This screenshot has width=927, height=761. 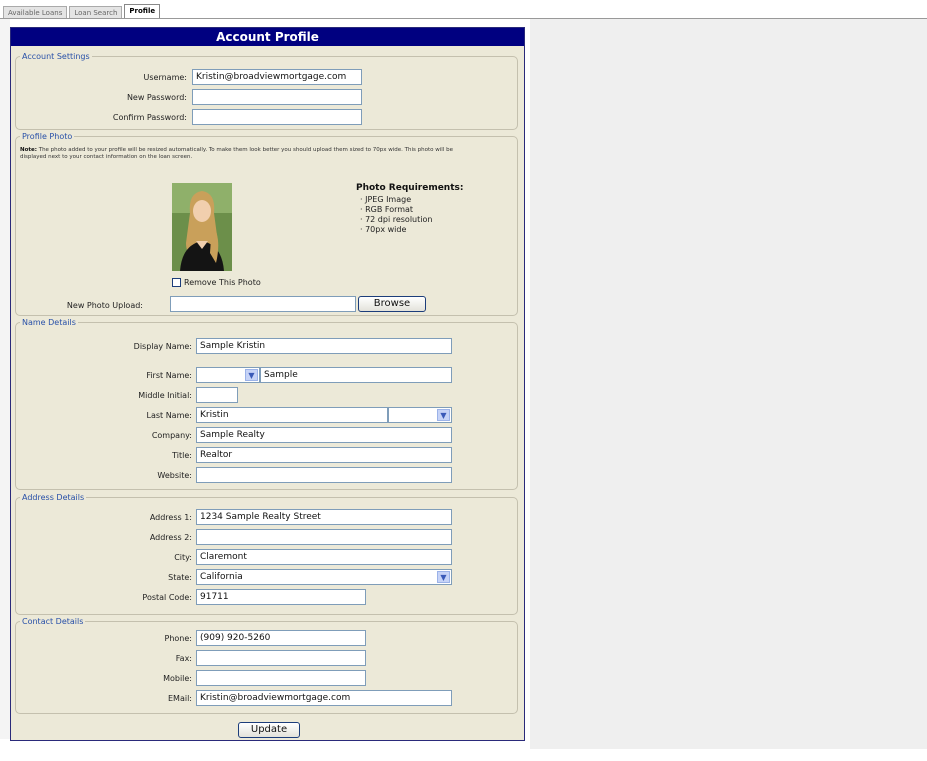 I want to click on middle-initial-label: Middle Initial:, so click(x=165, y=395).